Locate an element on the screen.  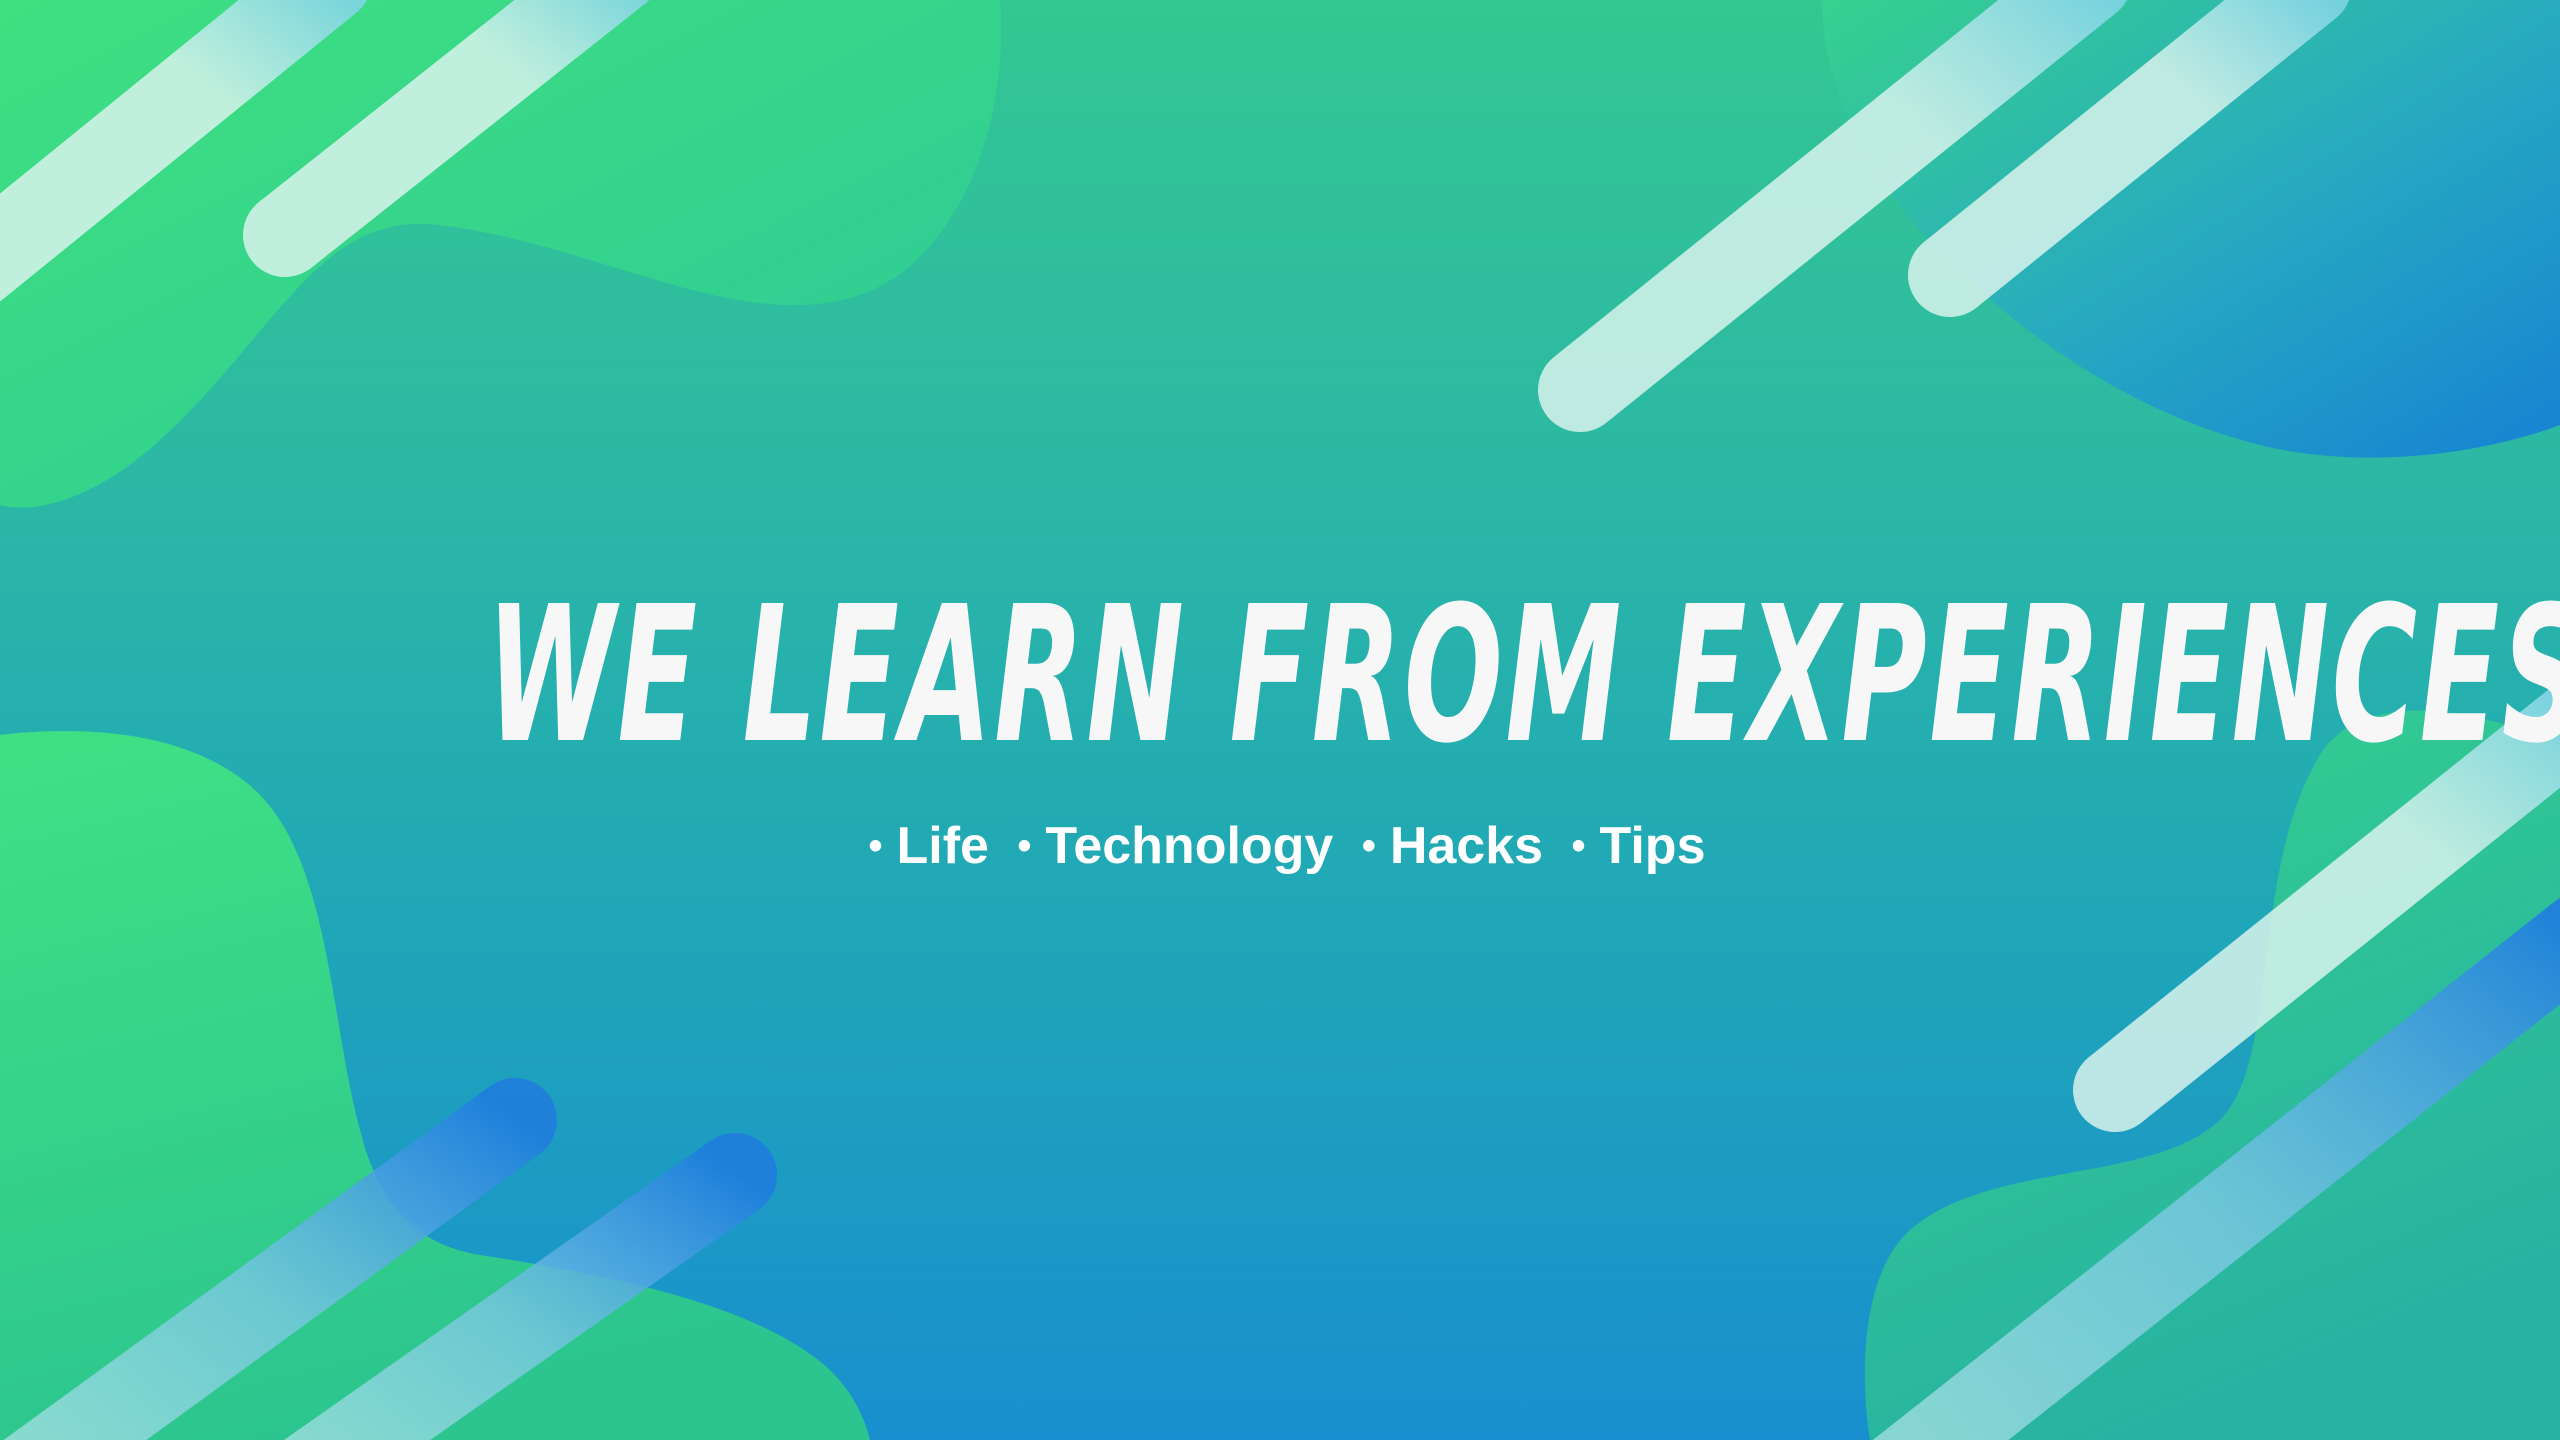
tagline: • Life • Technology • Hacks • Tips is located at coordinates (1280, 846).